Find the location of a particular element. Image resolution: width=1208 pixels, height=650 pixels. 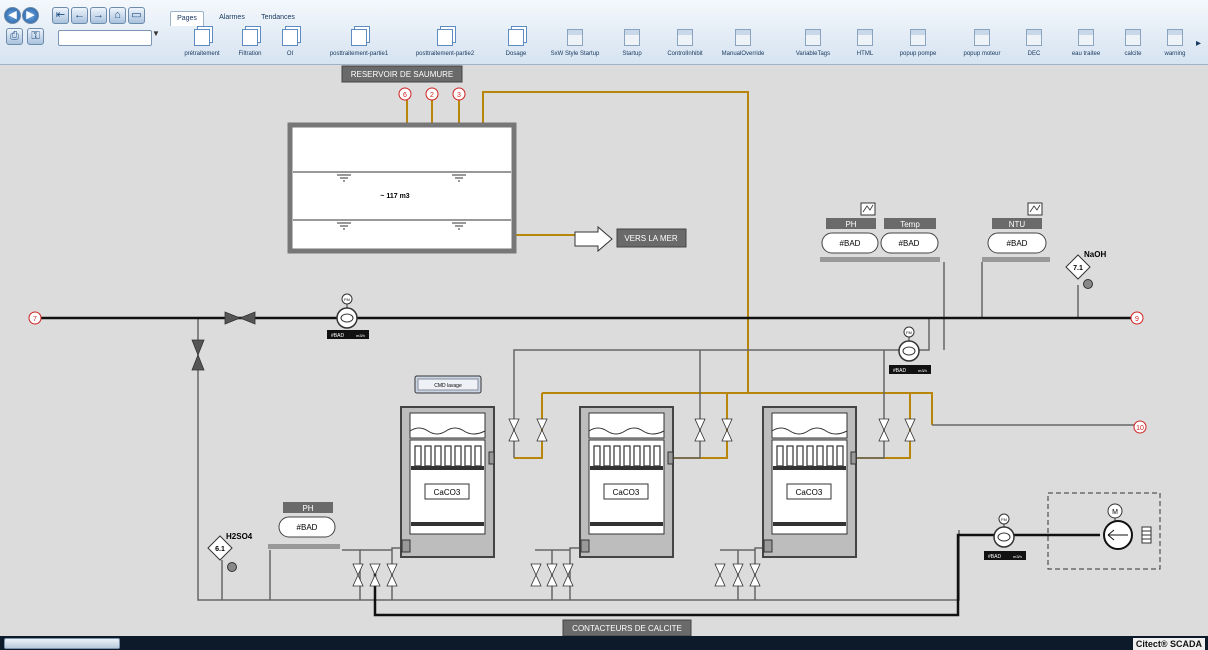

brand-label: Citect® SCADA is located at coordinates (1168, 644).